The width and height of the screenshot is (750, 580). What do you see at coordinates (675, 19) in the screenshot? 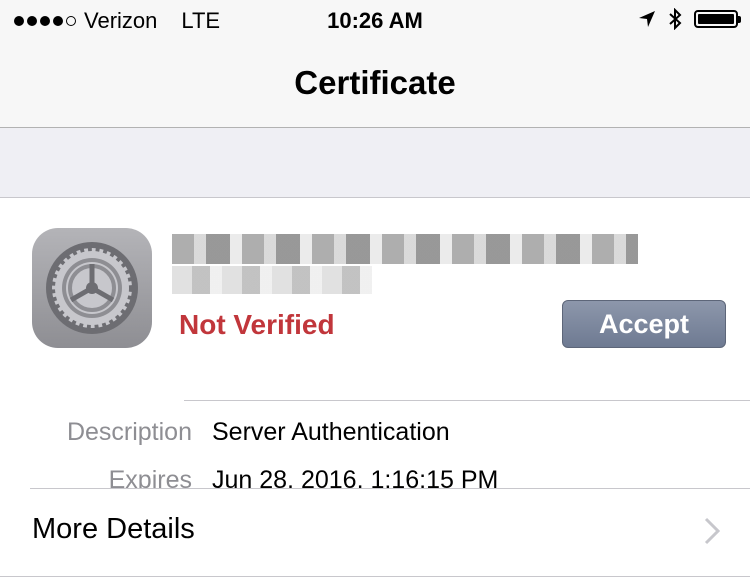
I see `bluetooth-icon` at bounding box center [675, 19].